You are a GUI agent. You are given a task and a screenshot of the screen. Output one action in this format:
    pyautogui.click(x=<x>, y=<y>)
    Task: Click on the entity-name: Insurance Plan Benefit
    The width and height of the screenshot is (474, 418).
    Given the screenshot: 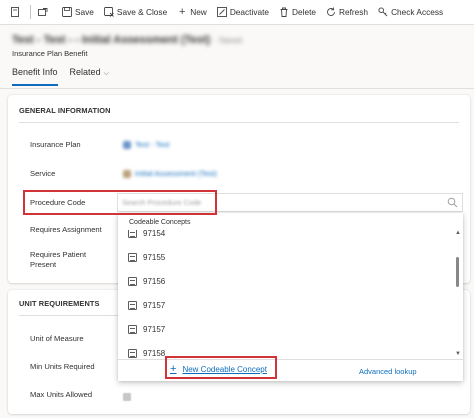 What is the action you would take?
    pyautogui.click(x=50, y=53)
    